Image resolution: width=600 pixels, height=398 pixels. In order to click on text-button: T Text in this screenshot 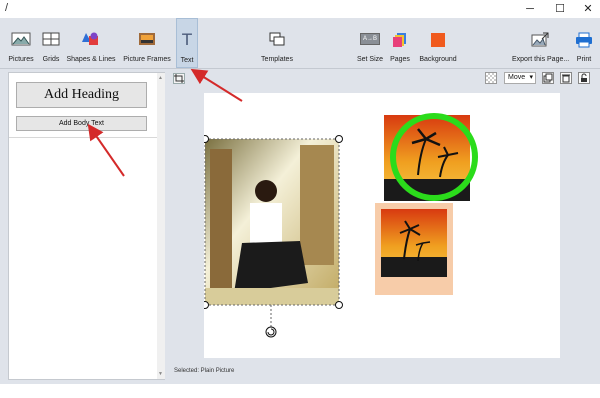, I will do `click(187, 43)`.